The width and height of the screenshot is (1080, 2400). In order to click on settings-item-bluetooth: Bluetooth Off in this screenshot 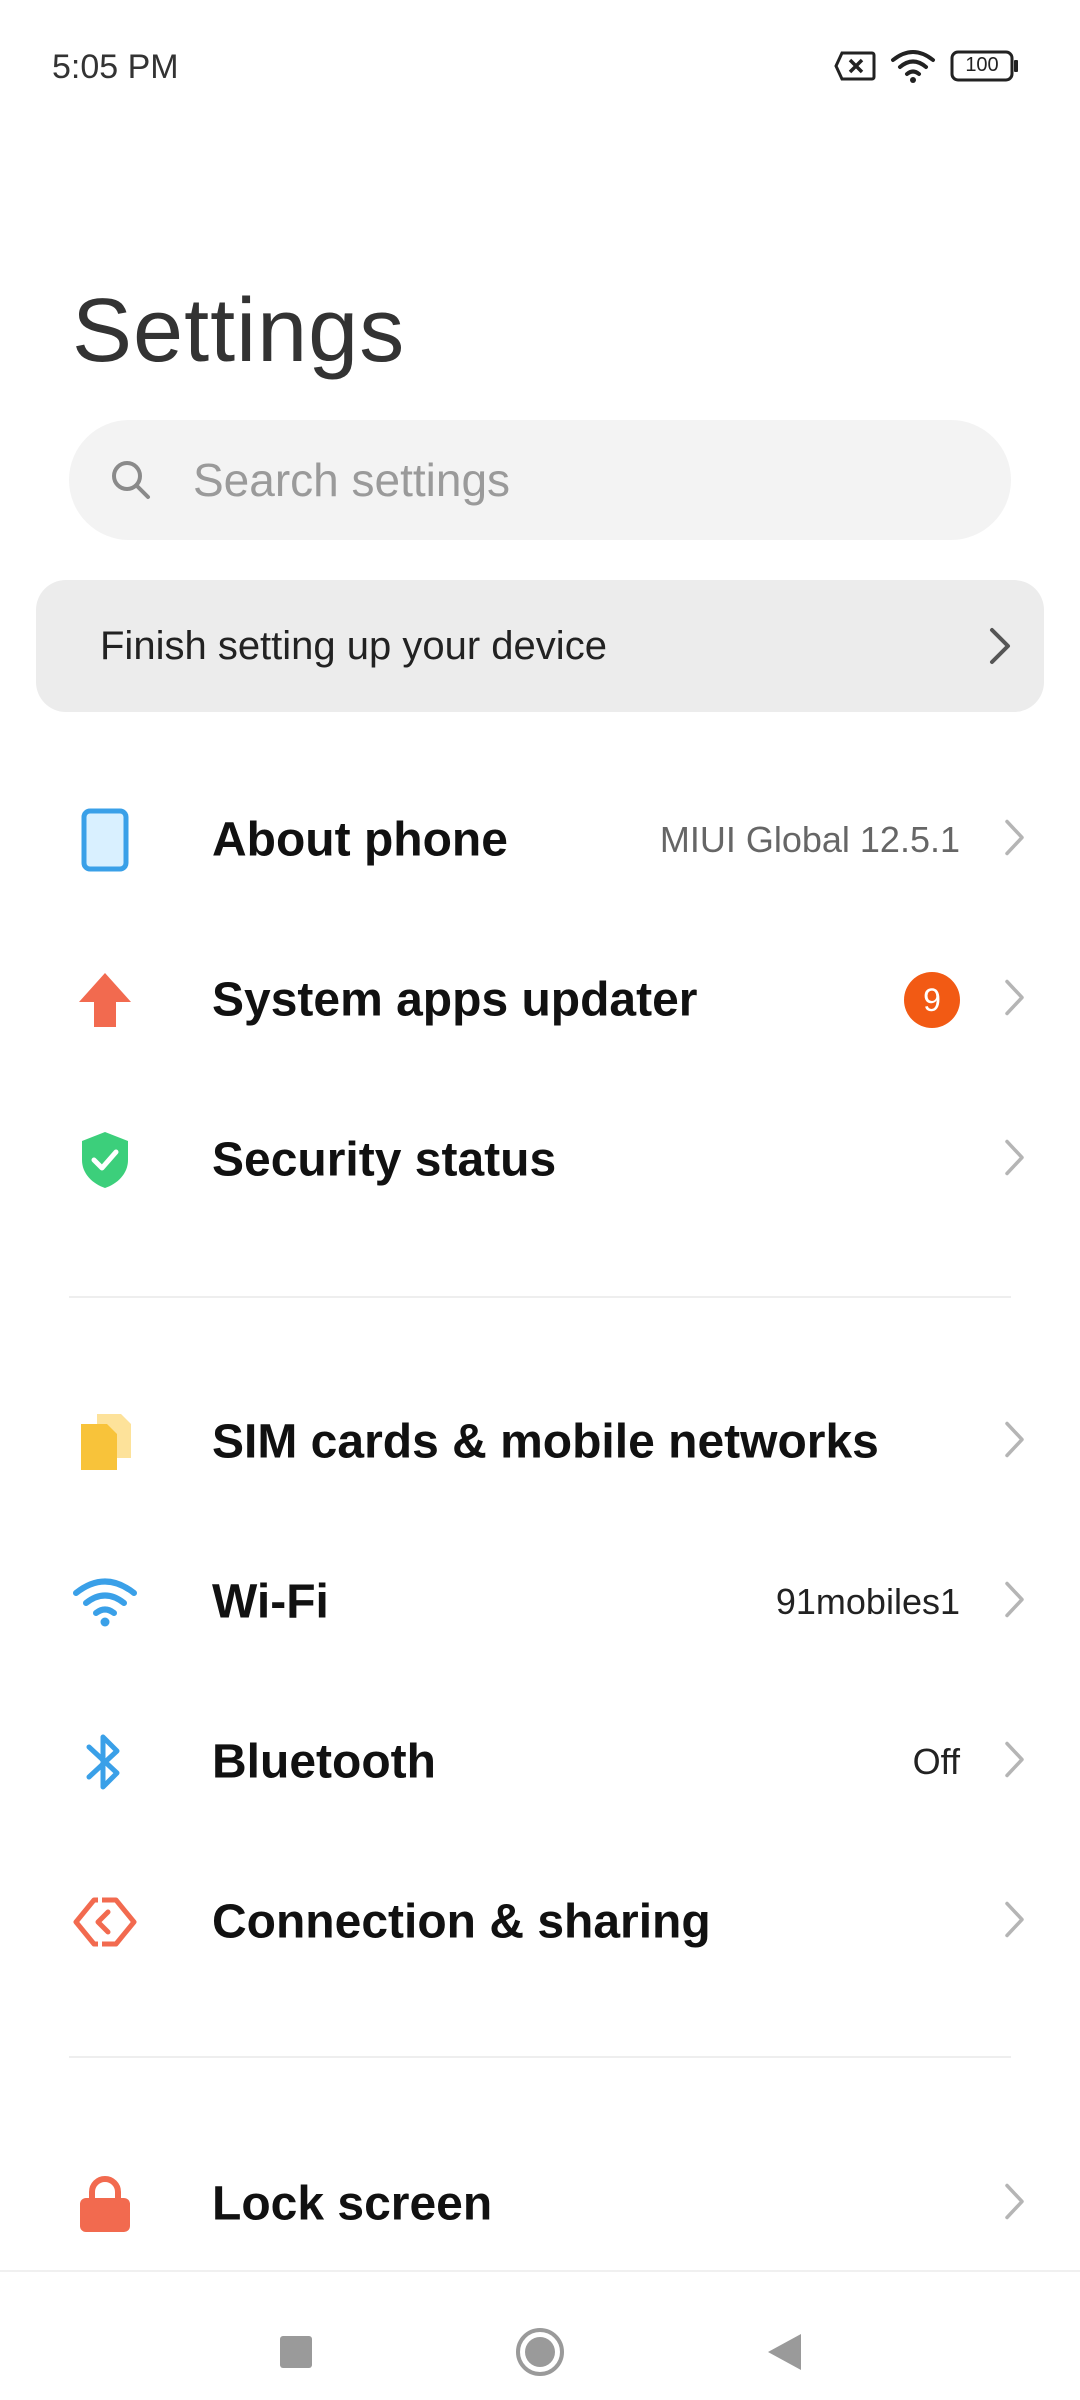, I will do `click(540, 1762)`.